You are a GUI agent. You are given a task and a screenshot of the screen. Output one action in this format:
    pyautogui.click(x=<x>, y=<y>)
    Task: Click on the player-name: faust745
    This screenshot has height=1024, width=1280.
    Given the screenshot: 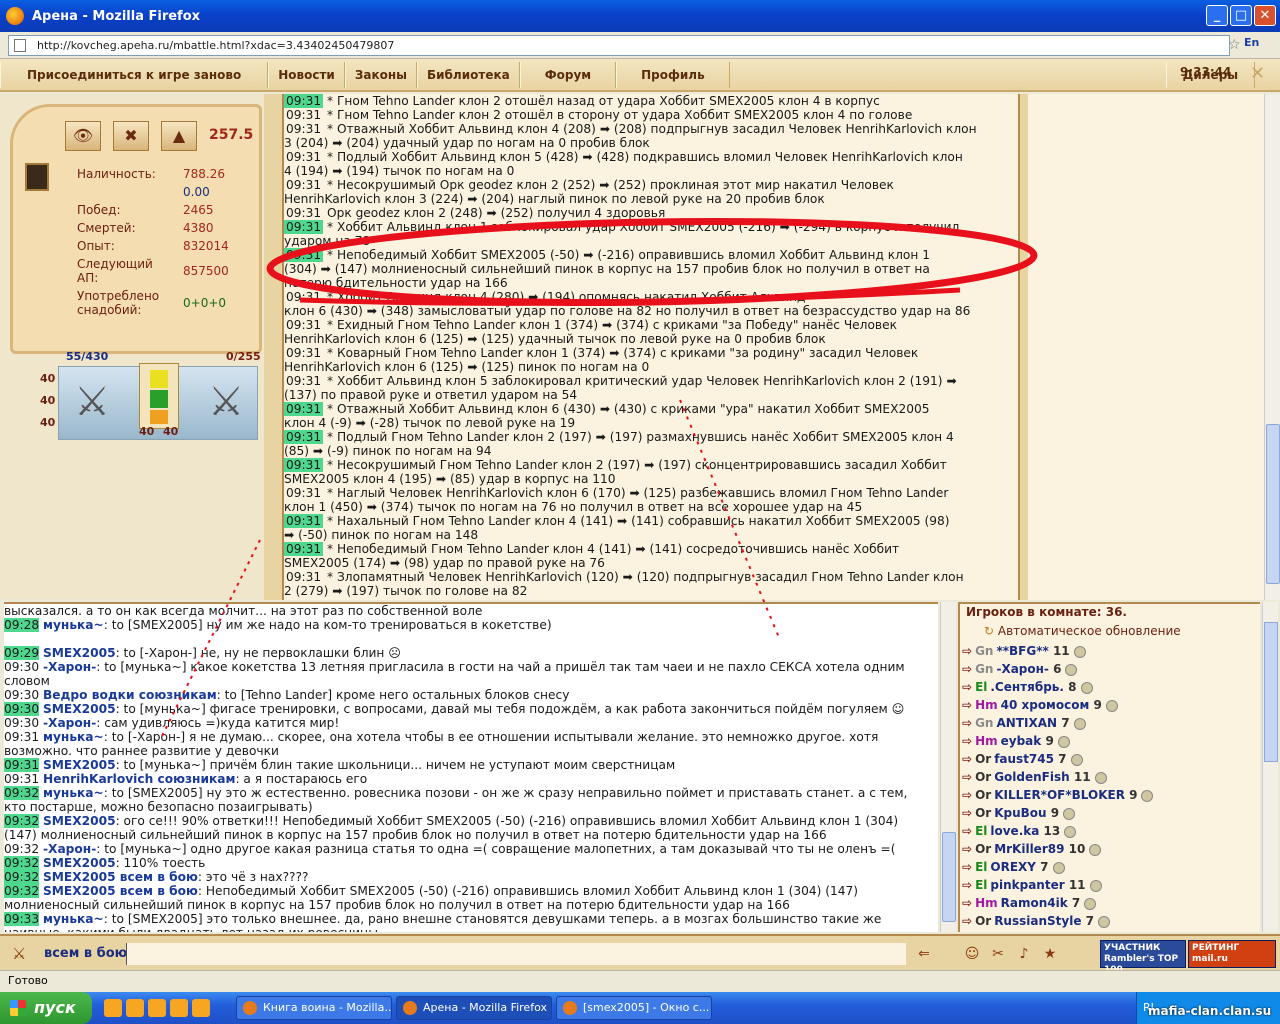 What is the action you would take?
    pyautogui.click(x=1024, y=759)
    